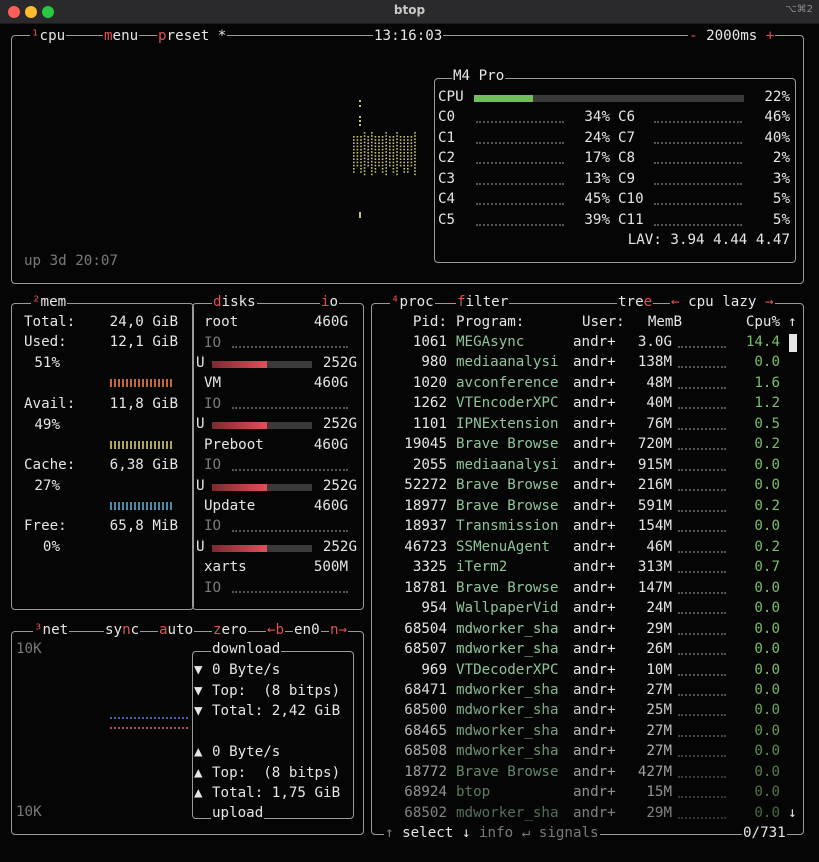  I want to click on proc-tab: ⁴proc, so click(412, 302).